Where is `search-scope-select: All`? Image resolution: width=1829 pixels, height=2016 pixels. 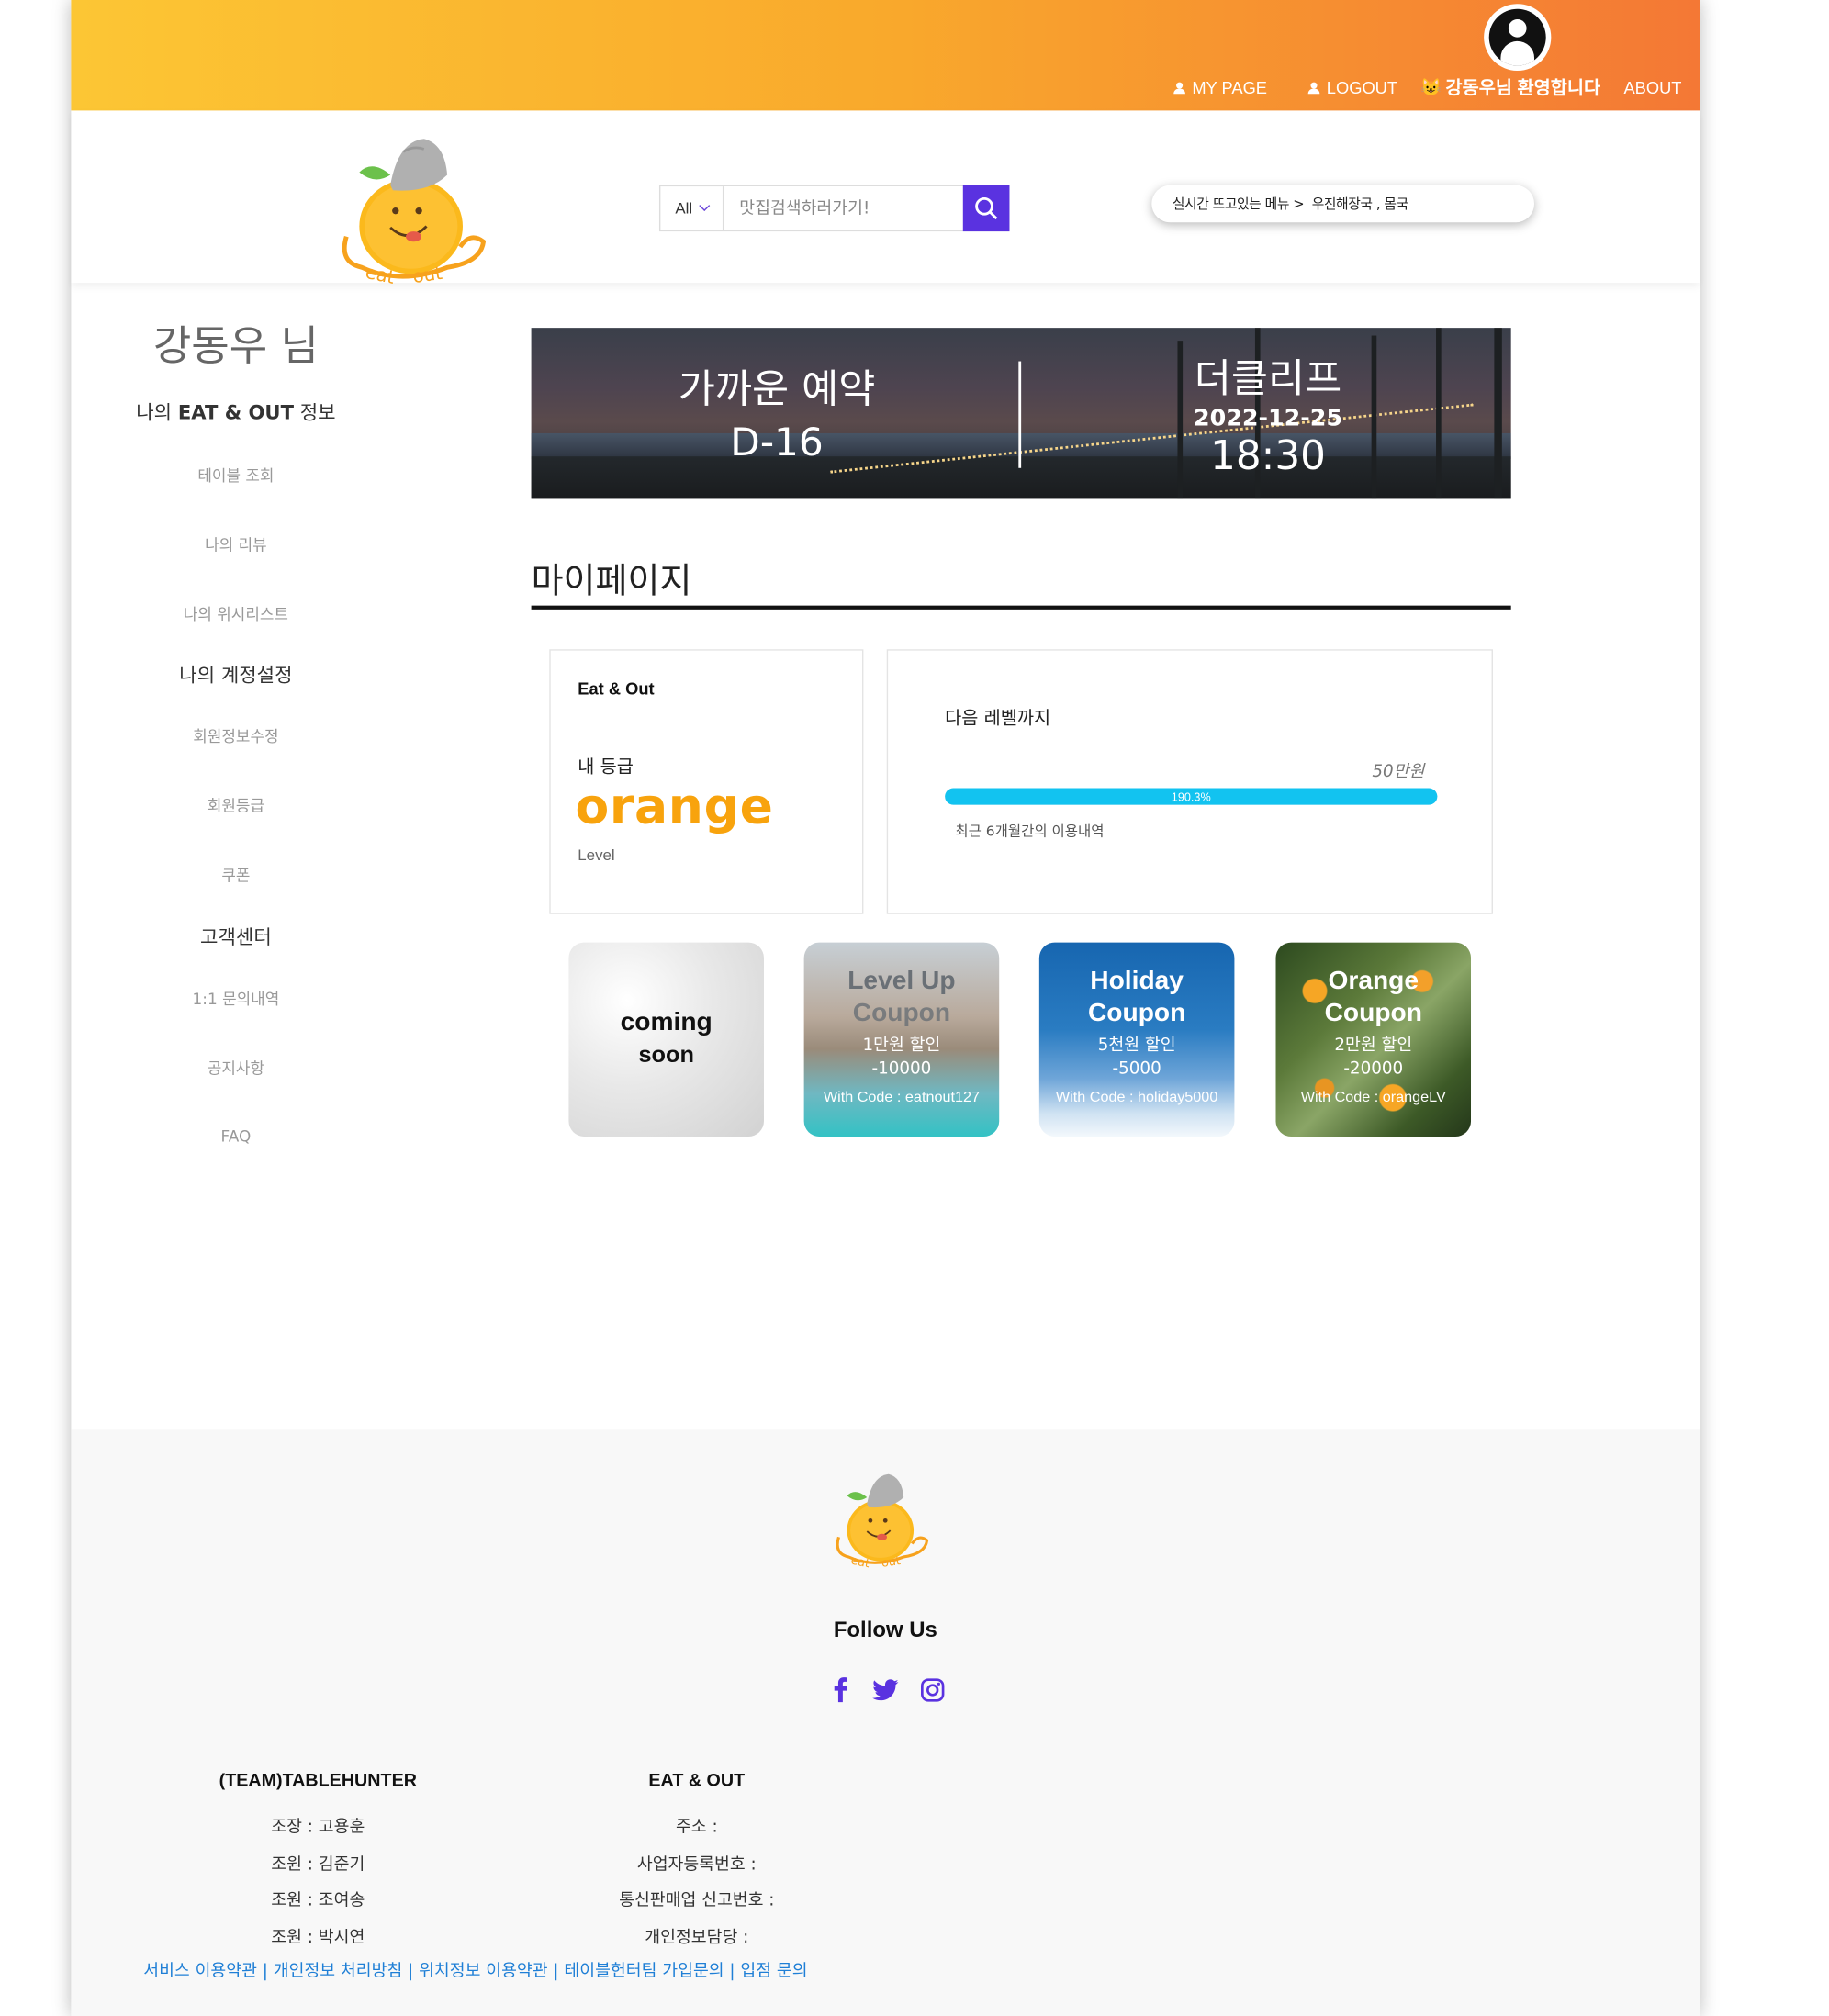 search-scope-select: All is located at coordinates (692, 208).